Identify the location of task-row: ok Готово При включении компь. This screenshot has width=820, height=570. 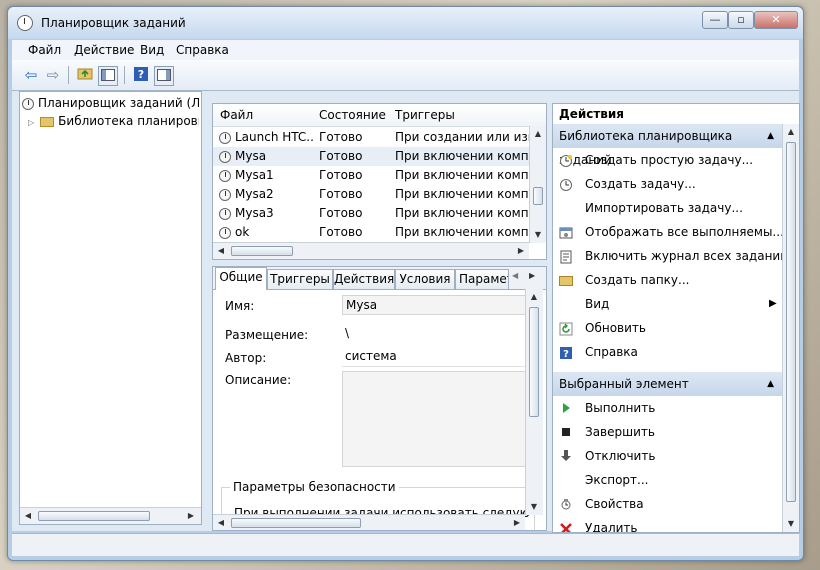
(371, 232).